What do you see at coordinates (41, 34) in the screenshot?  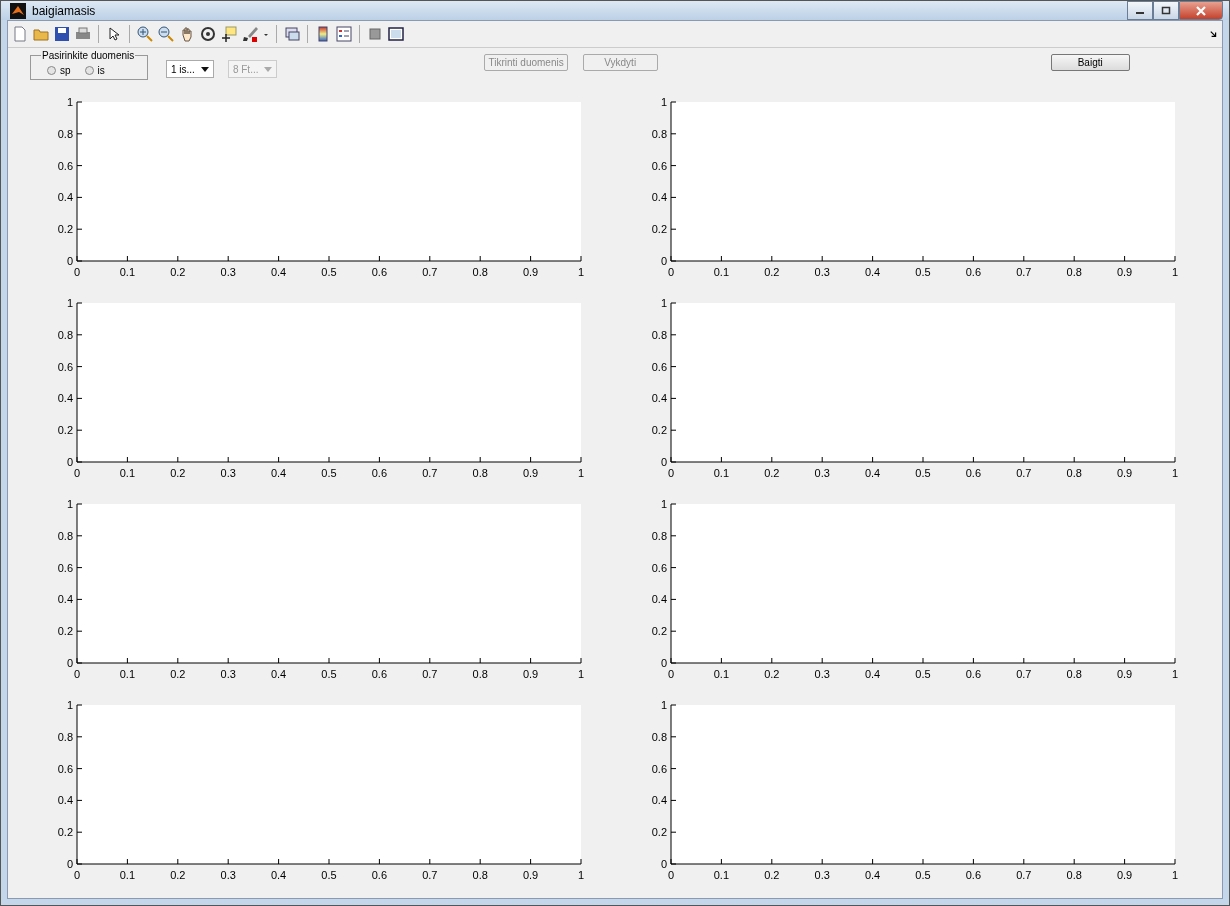 I see `open-folder-icon` at bounding box center [41, 34].